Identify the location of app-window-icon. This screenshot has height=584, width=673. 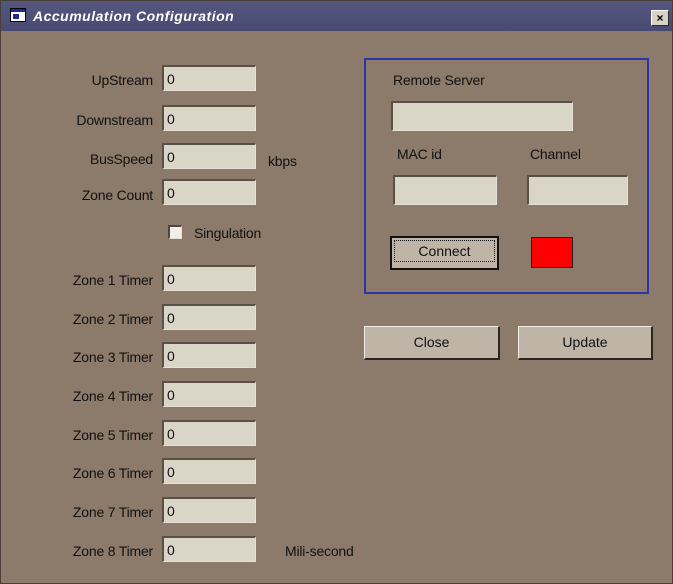
(18, 15).